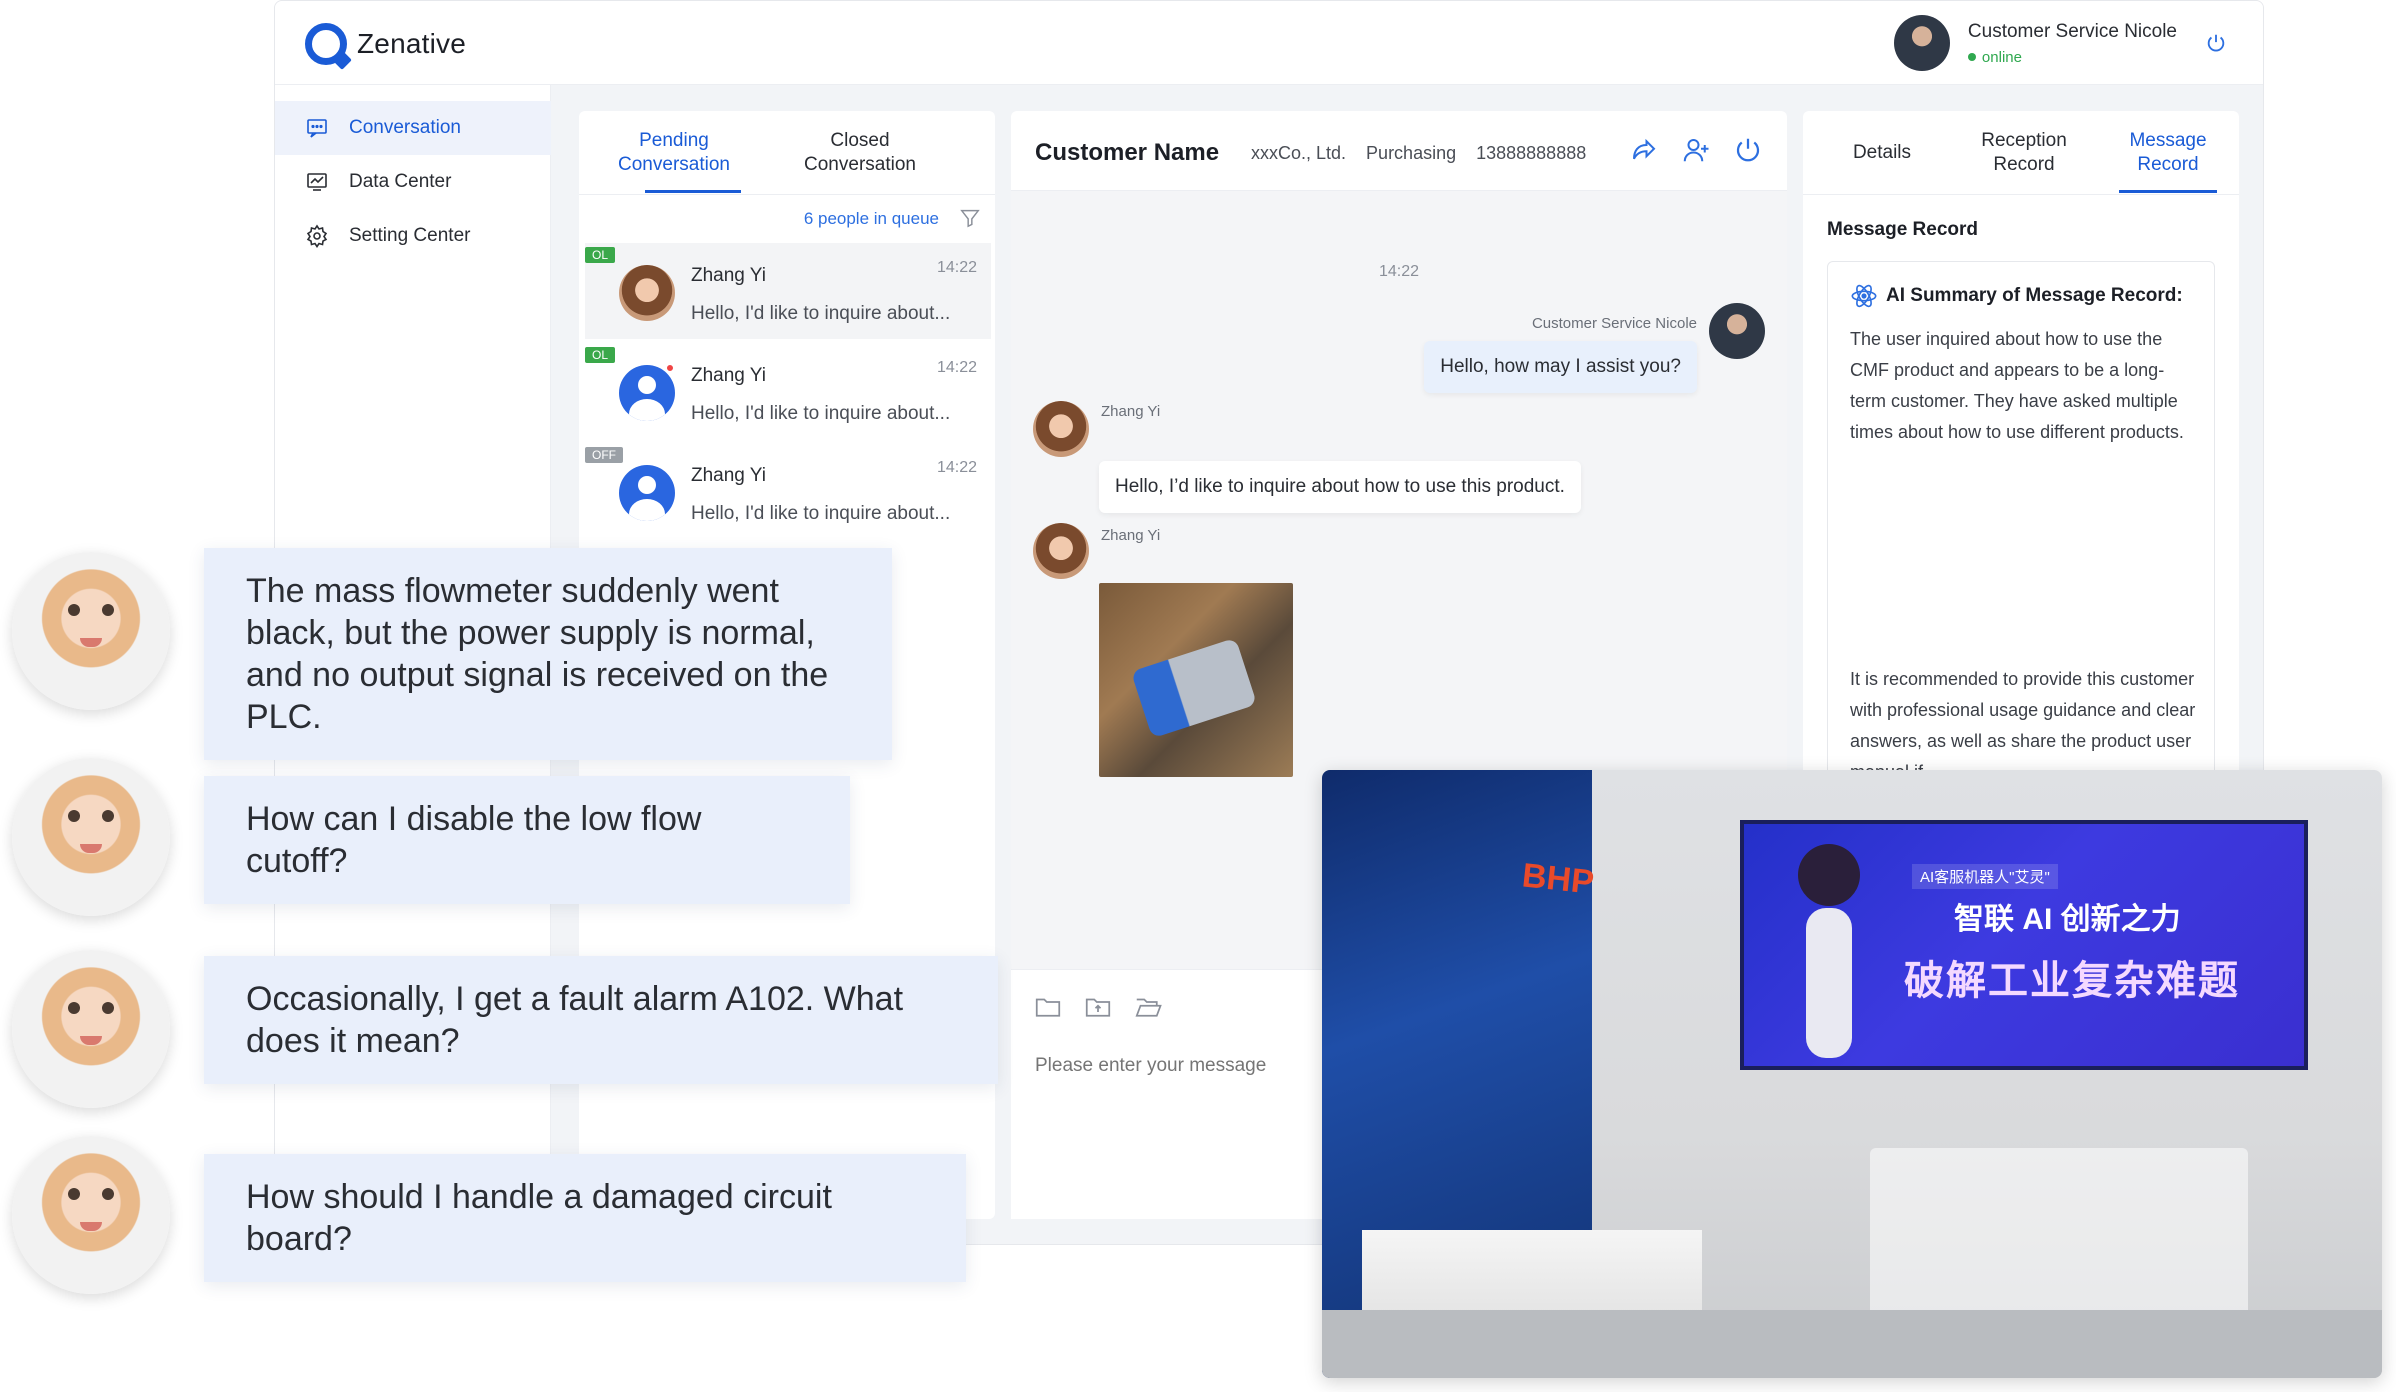  What do you see at coordinates (411, 43) in the screenshot?
I see `brand-name: Zenative` at bounding box center [411, 43].